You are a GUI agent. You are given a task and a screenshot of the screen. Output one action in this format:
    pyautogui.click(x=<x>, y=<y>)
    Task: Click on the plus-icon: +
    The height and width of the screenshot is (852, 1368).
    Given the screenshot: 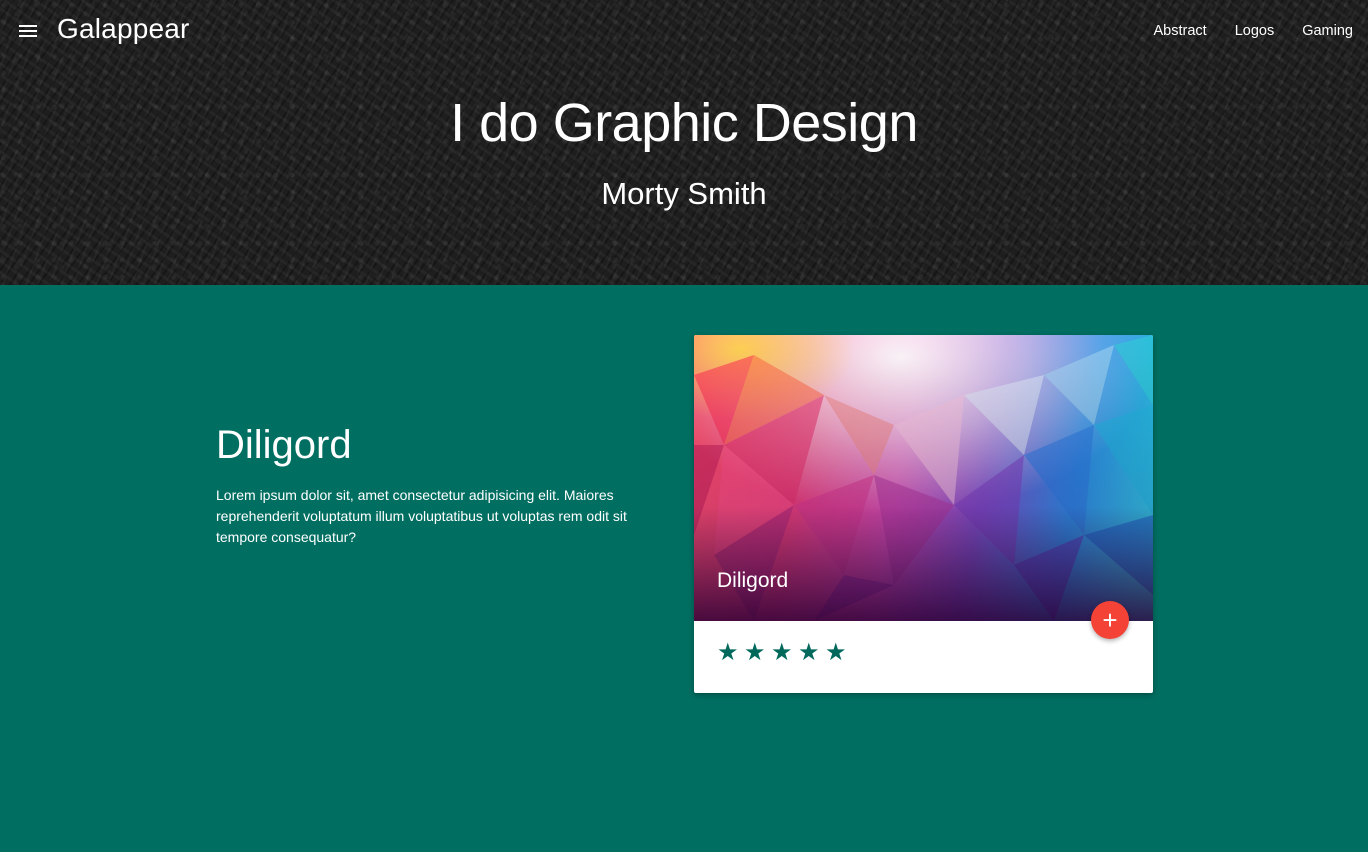 What is the action you would take?
    pyautogui.click(x=1110, y=620)
    